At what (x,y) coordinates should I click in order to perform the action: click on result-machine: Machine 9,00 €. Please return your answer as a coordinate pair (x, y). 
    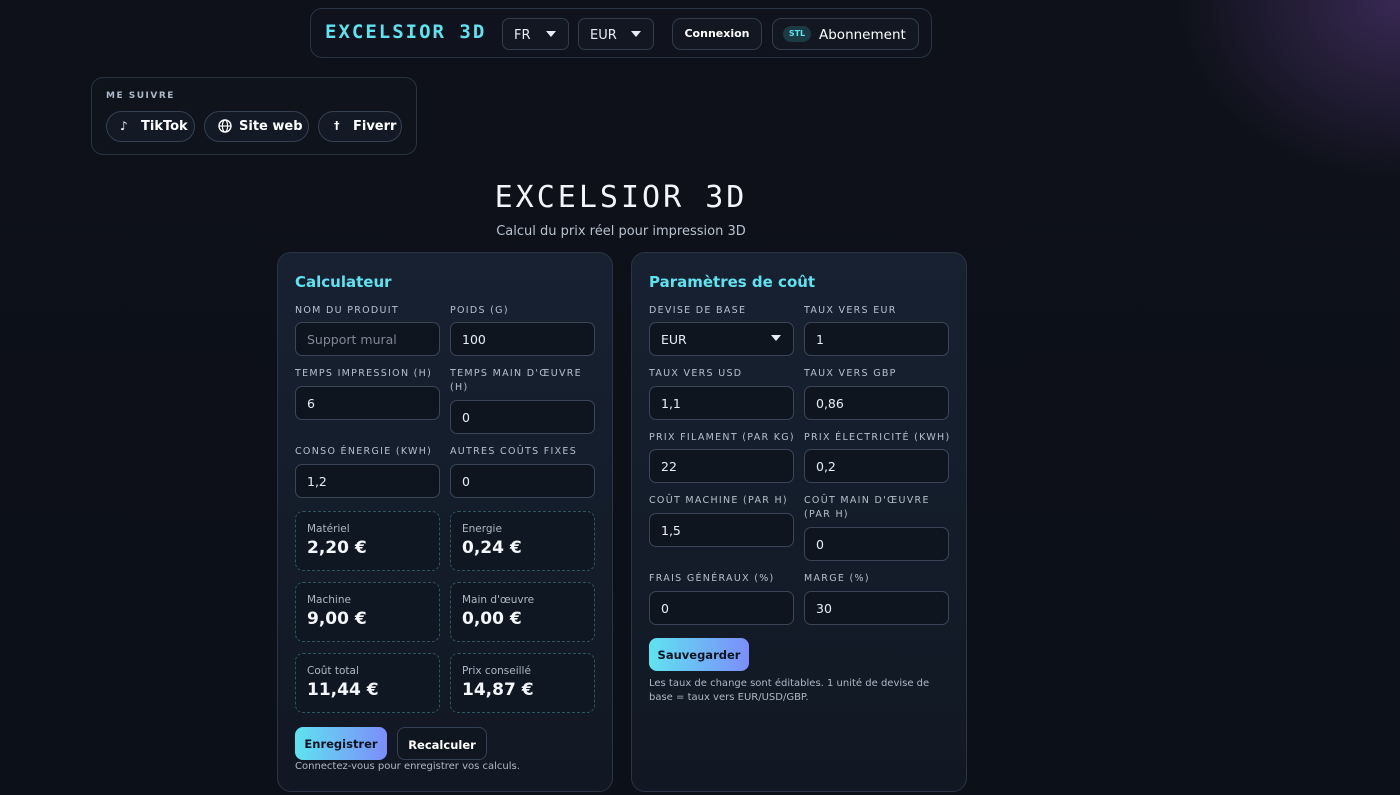
    Looking at the image, I should click on (367, 612).